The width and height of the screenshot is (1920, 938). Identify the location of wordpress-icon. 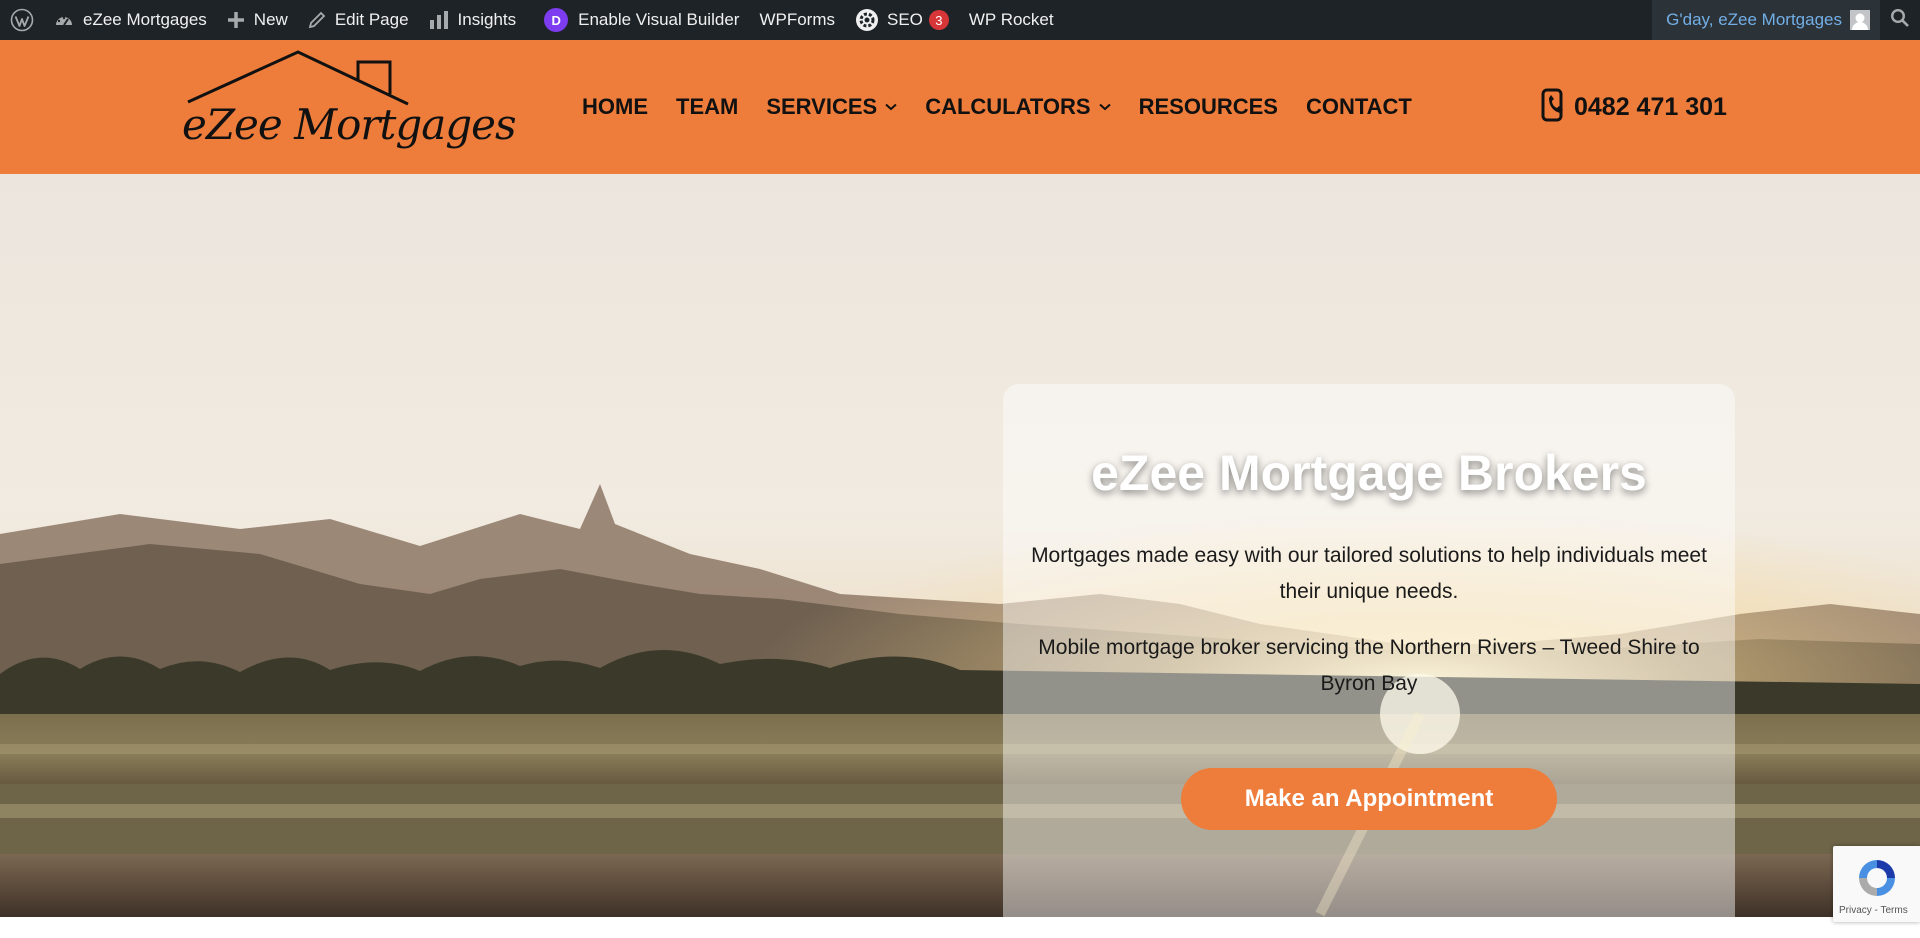
(22, 20).